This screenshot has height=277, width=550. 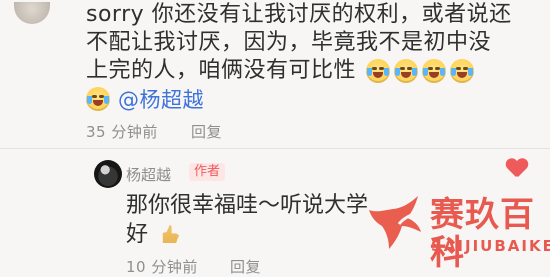 What do you see at coordinates (122, 132) in the screenshot?
I see `comment-time: 35 分钟前` at bounding box center [122, 132].